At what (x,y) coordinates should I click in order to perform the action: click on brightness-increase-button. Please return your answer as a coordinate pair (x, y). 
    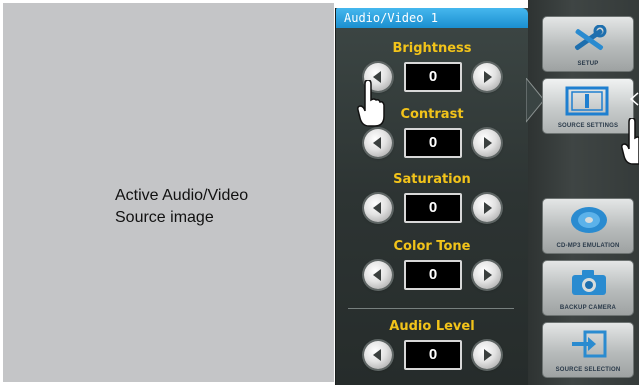
    Looking at the image, I should click on (487, 77).